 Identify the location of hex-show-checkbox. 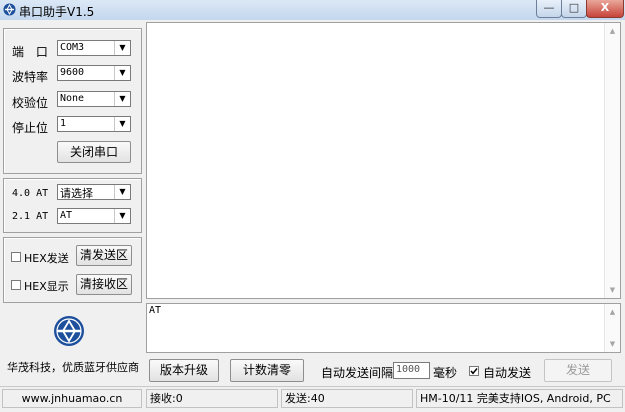
(16, 285).